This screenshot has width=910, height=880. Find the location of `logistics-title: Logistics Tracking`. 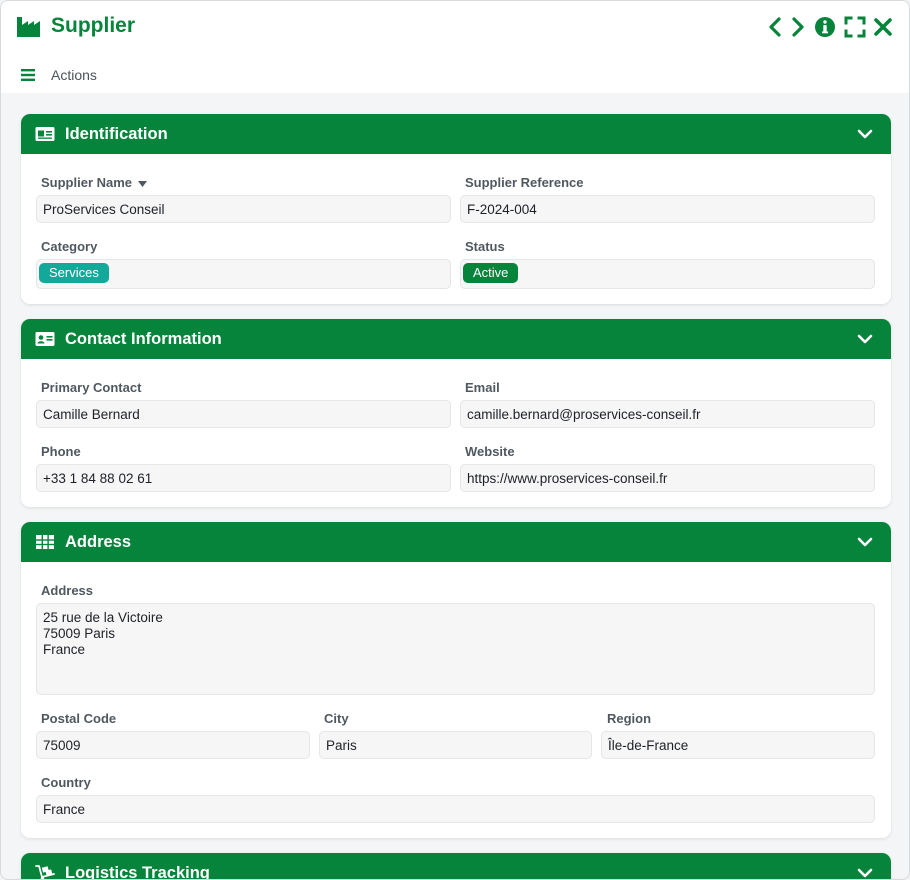

logistics-title: Logistics Tracking is located at coordinates (137, 871).